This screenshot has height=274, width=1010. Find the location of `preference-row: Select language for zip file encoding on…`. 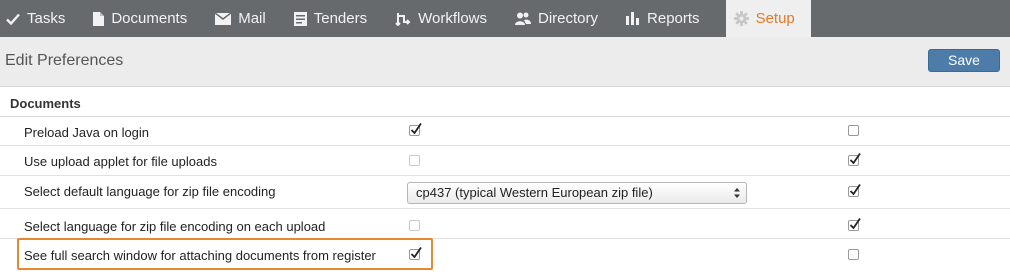

preference-row: Select language for zip file encoding on… is located at coordinates (505, 224).